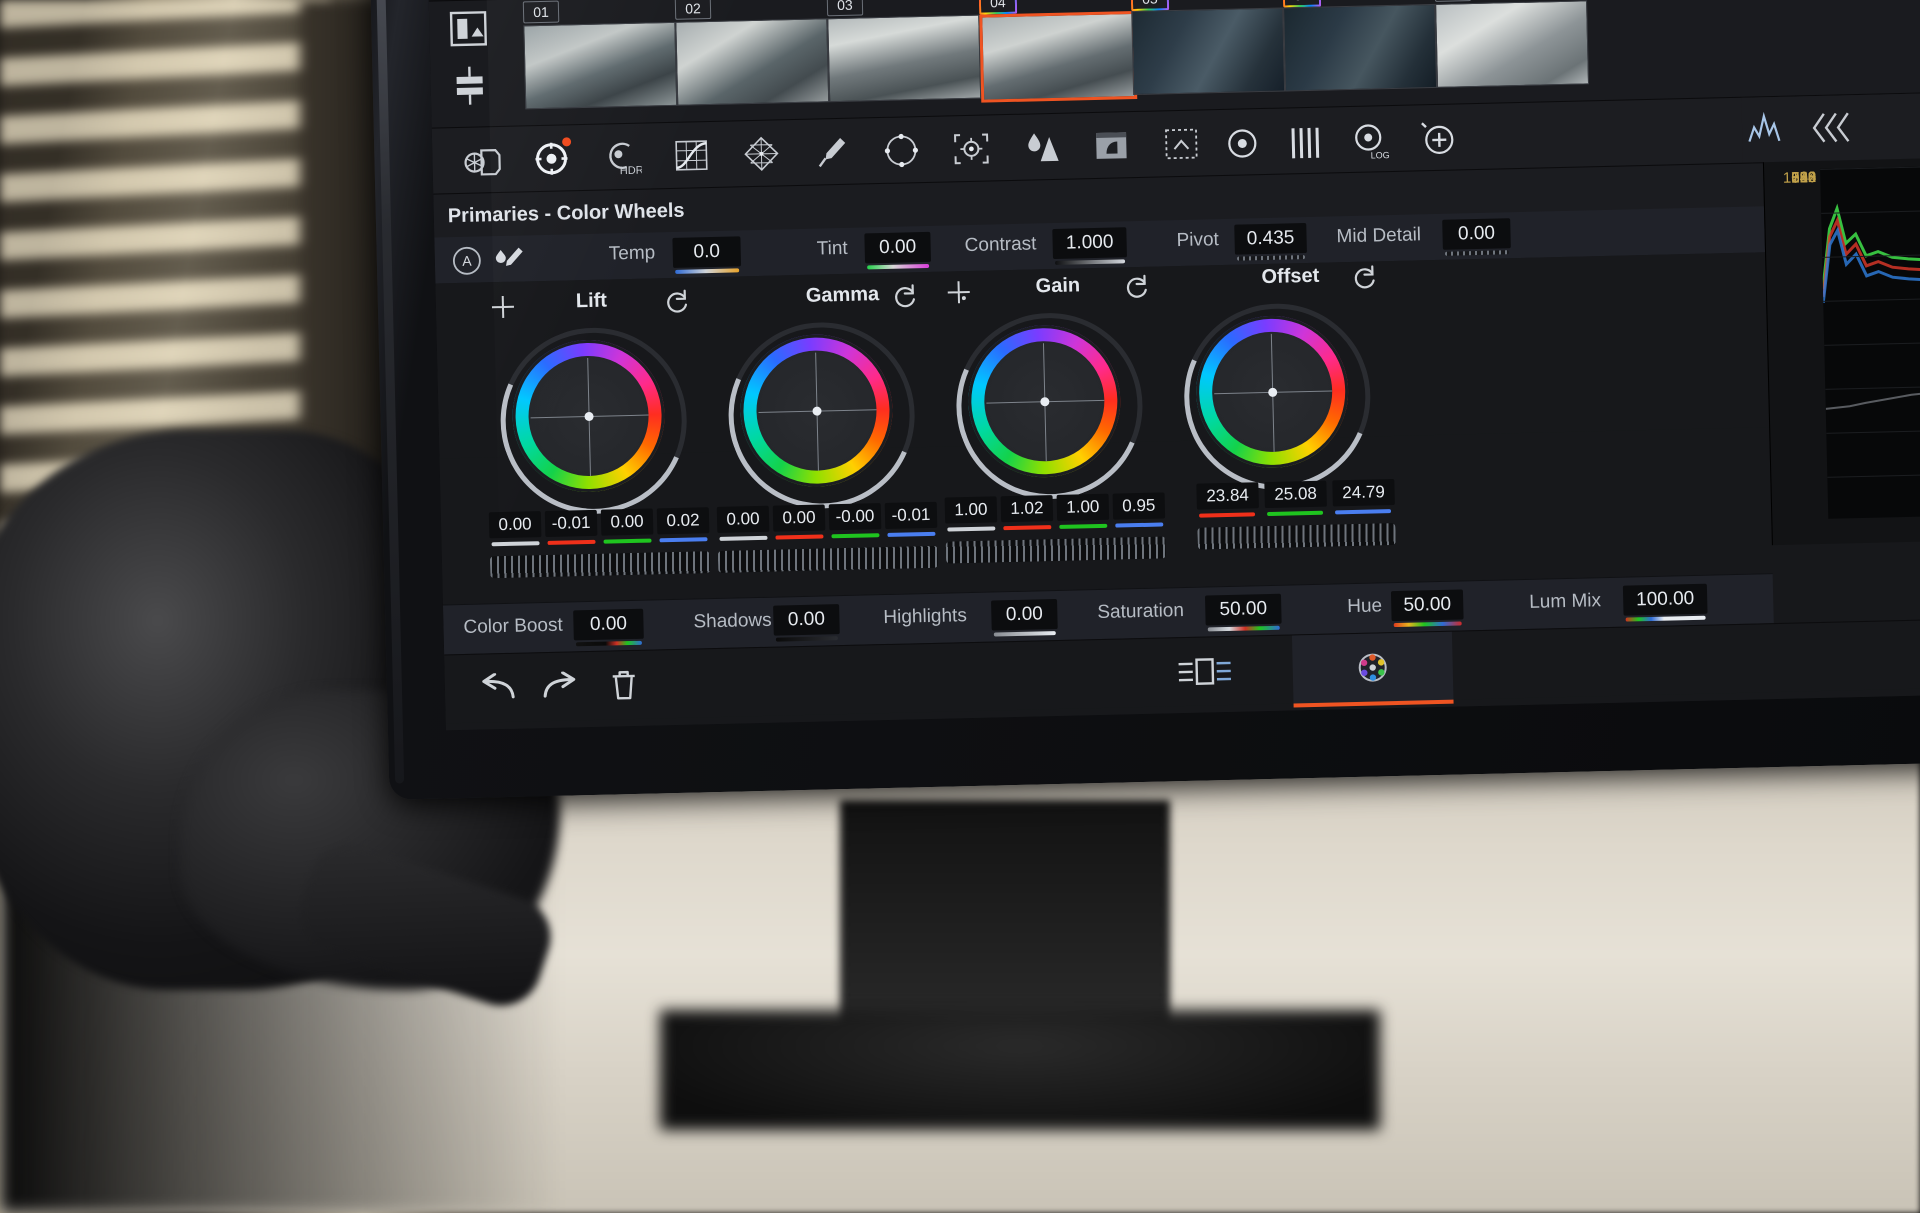 The height and width of the screenshot is (1213, 1920). I want to click on power-window-icon, so click(901, 150).